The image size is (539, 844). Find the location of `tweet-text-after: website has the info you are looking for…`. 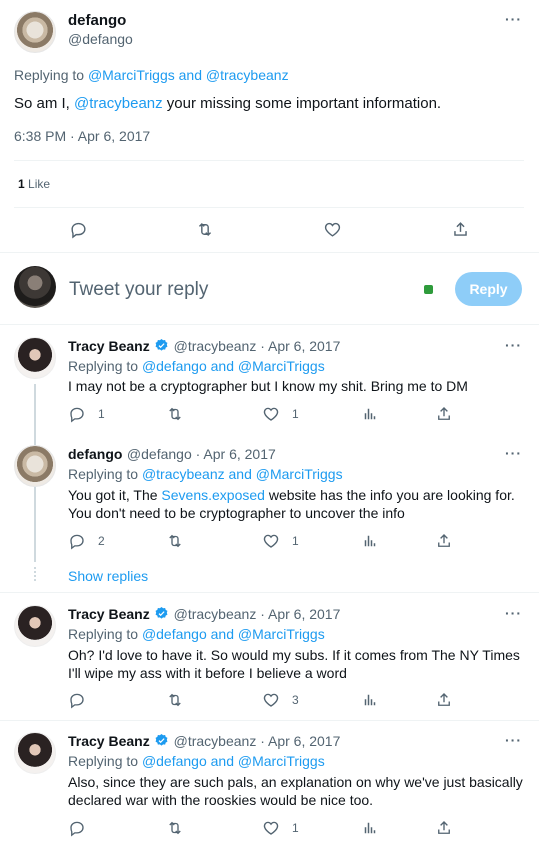

tweet-text-after: website has the info you are looking for… is located at coordinates (389, 495).